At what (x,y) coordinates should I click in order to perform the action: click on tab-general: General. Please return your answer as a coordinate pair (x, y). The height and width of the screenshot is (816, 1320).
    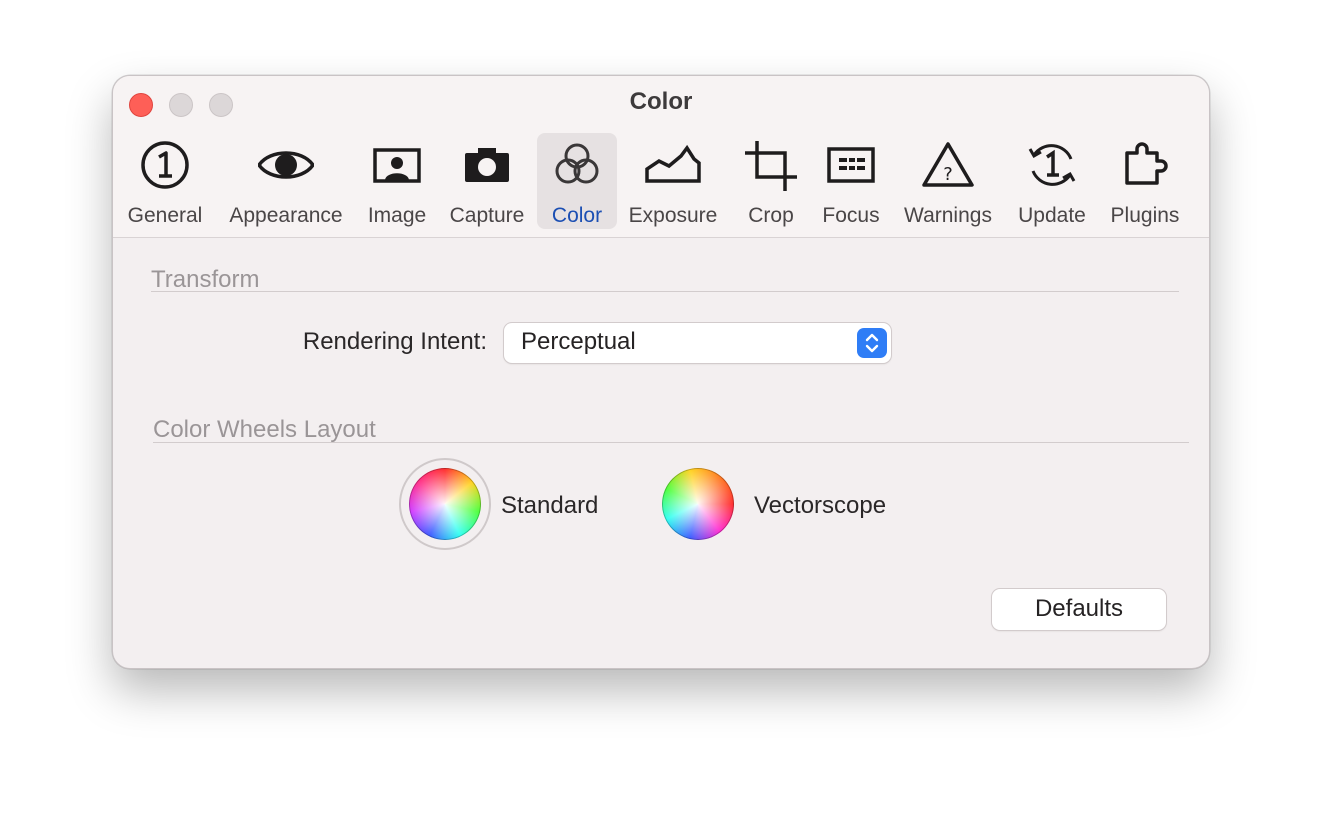
    Looking at the image, I should click on (165, 181).